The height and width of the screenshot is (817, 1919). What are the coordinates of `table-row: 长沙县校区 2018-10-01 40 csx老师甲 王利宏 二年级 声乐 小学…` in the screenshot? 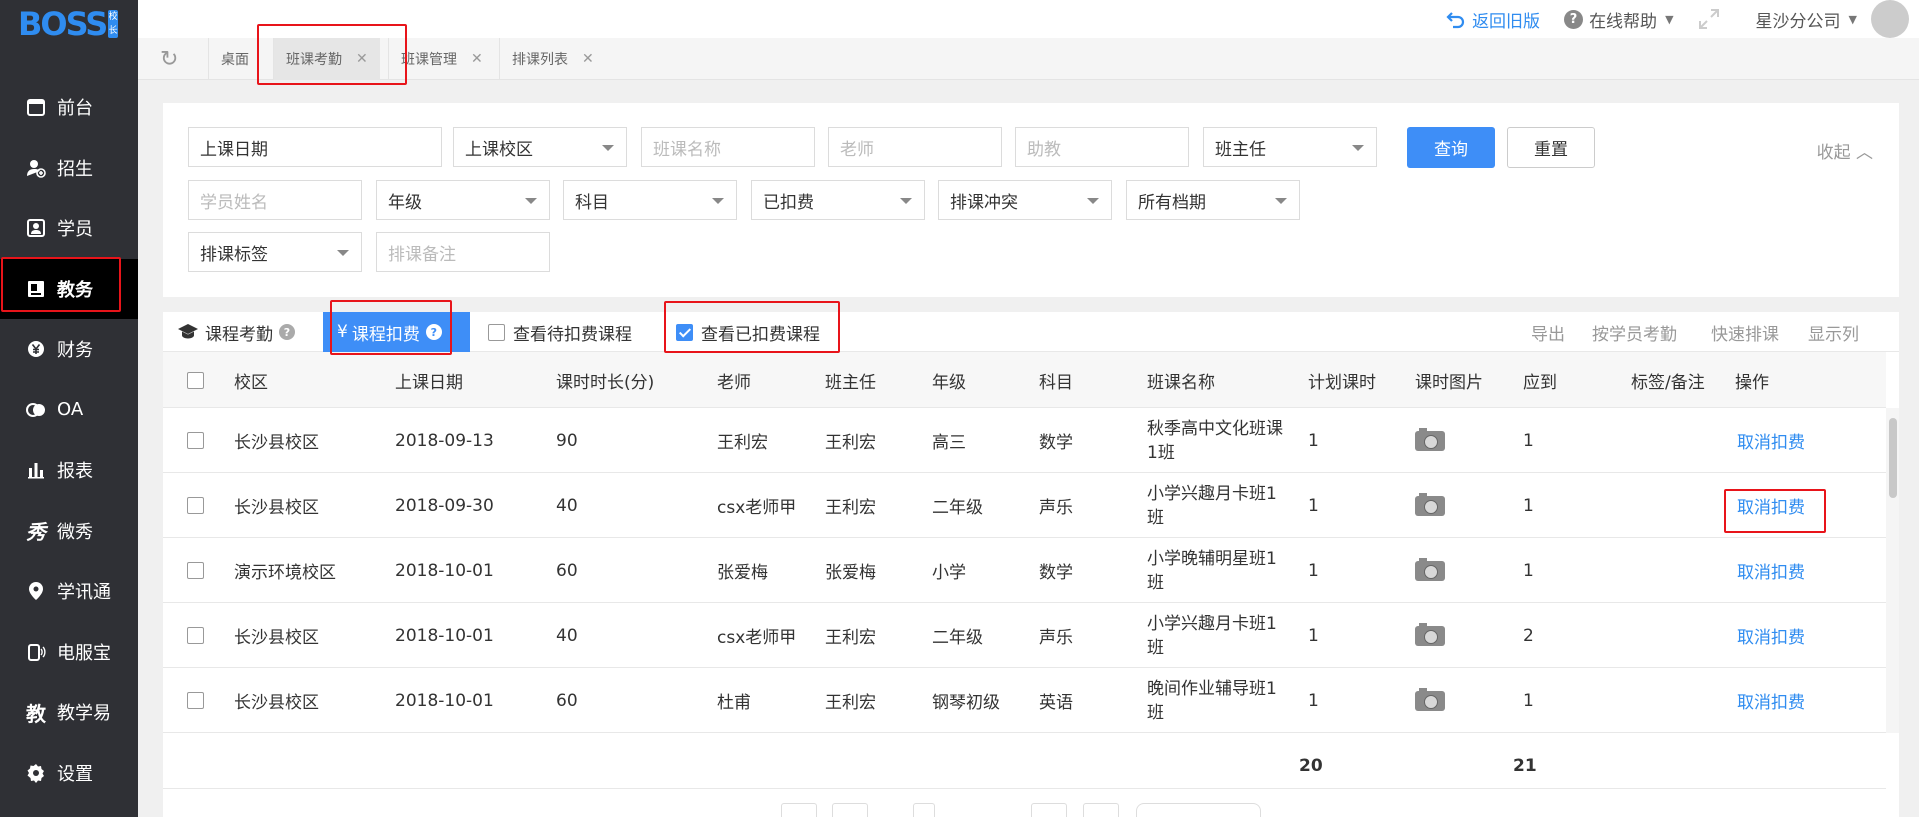 It's located at (1024, 635).